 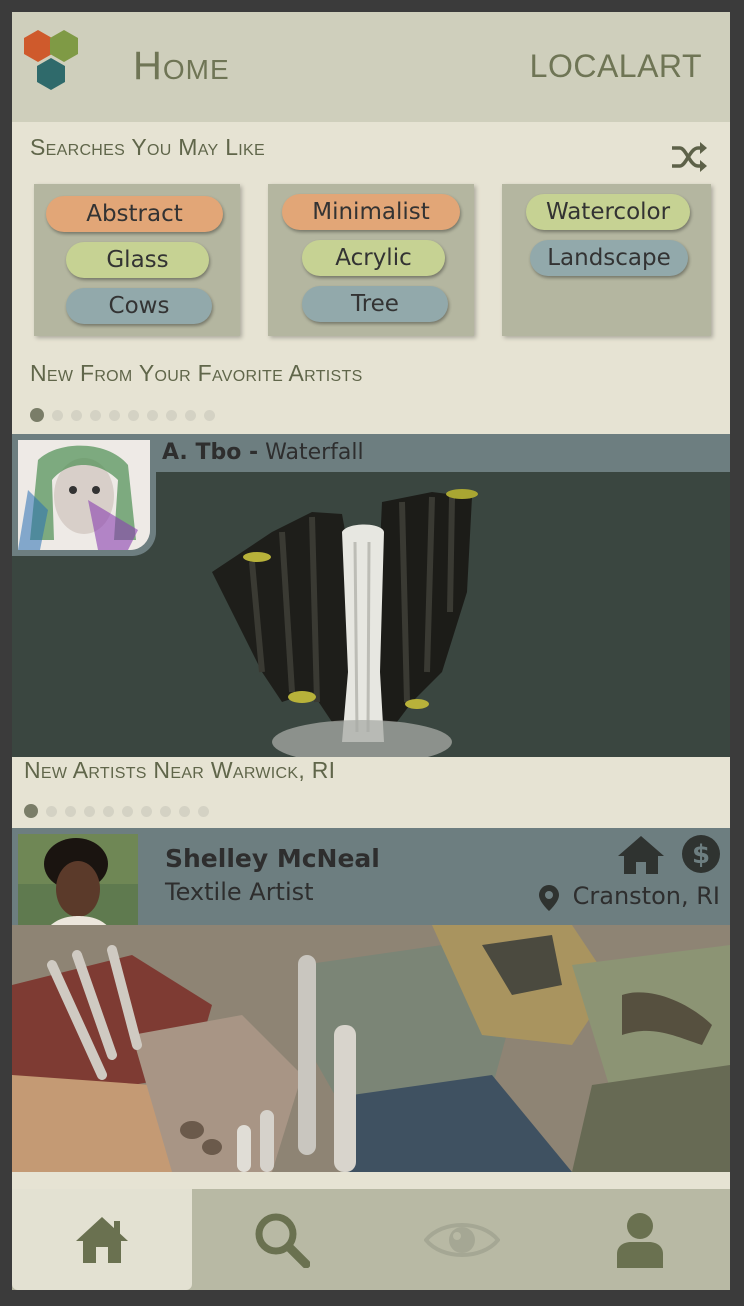 I want to click on brand-name: LOCALART, so click(x=615, y=66).